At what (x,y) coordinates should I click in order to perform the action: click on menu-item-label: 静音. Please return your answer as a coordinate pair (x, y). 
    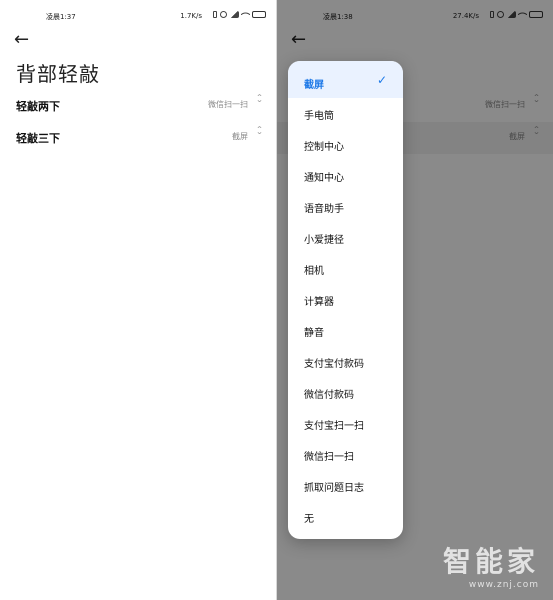
    Looking at the image, I should click on (314, 333).